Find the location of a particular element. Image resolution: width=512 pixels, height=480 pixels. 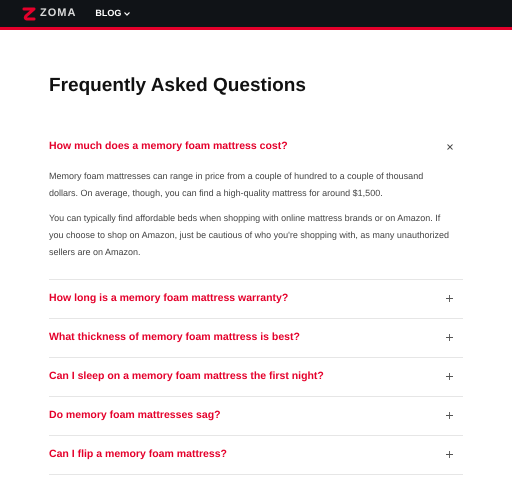

chevron-down-icon is located at coordinates (127, 14).